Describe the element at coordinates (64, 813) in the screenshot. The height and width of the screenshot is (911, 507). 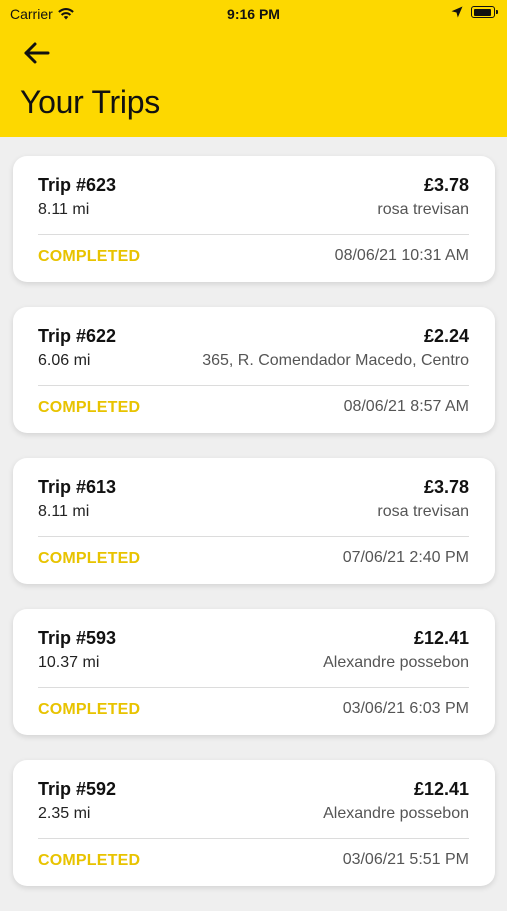
I see `trip-distance: 2.35 mi` at that location.